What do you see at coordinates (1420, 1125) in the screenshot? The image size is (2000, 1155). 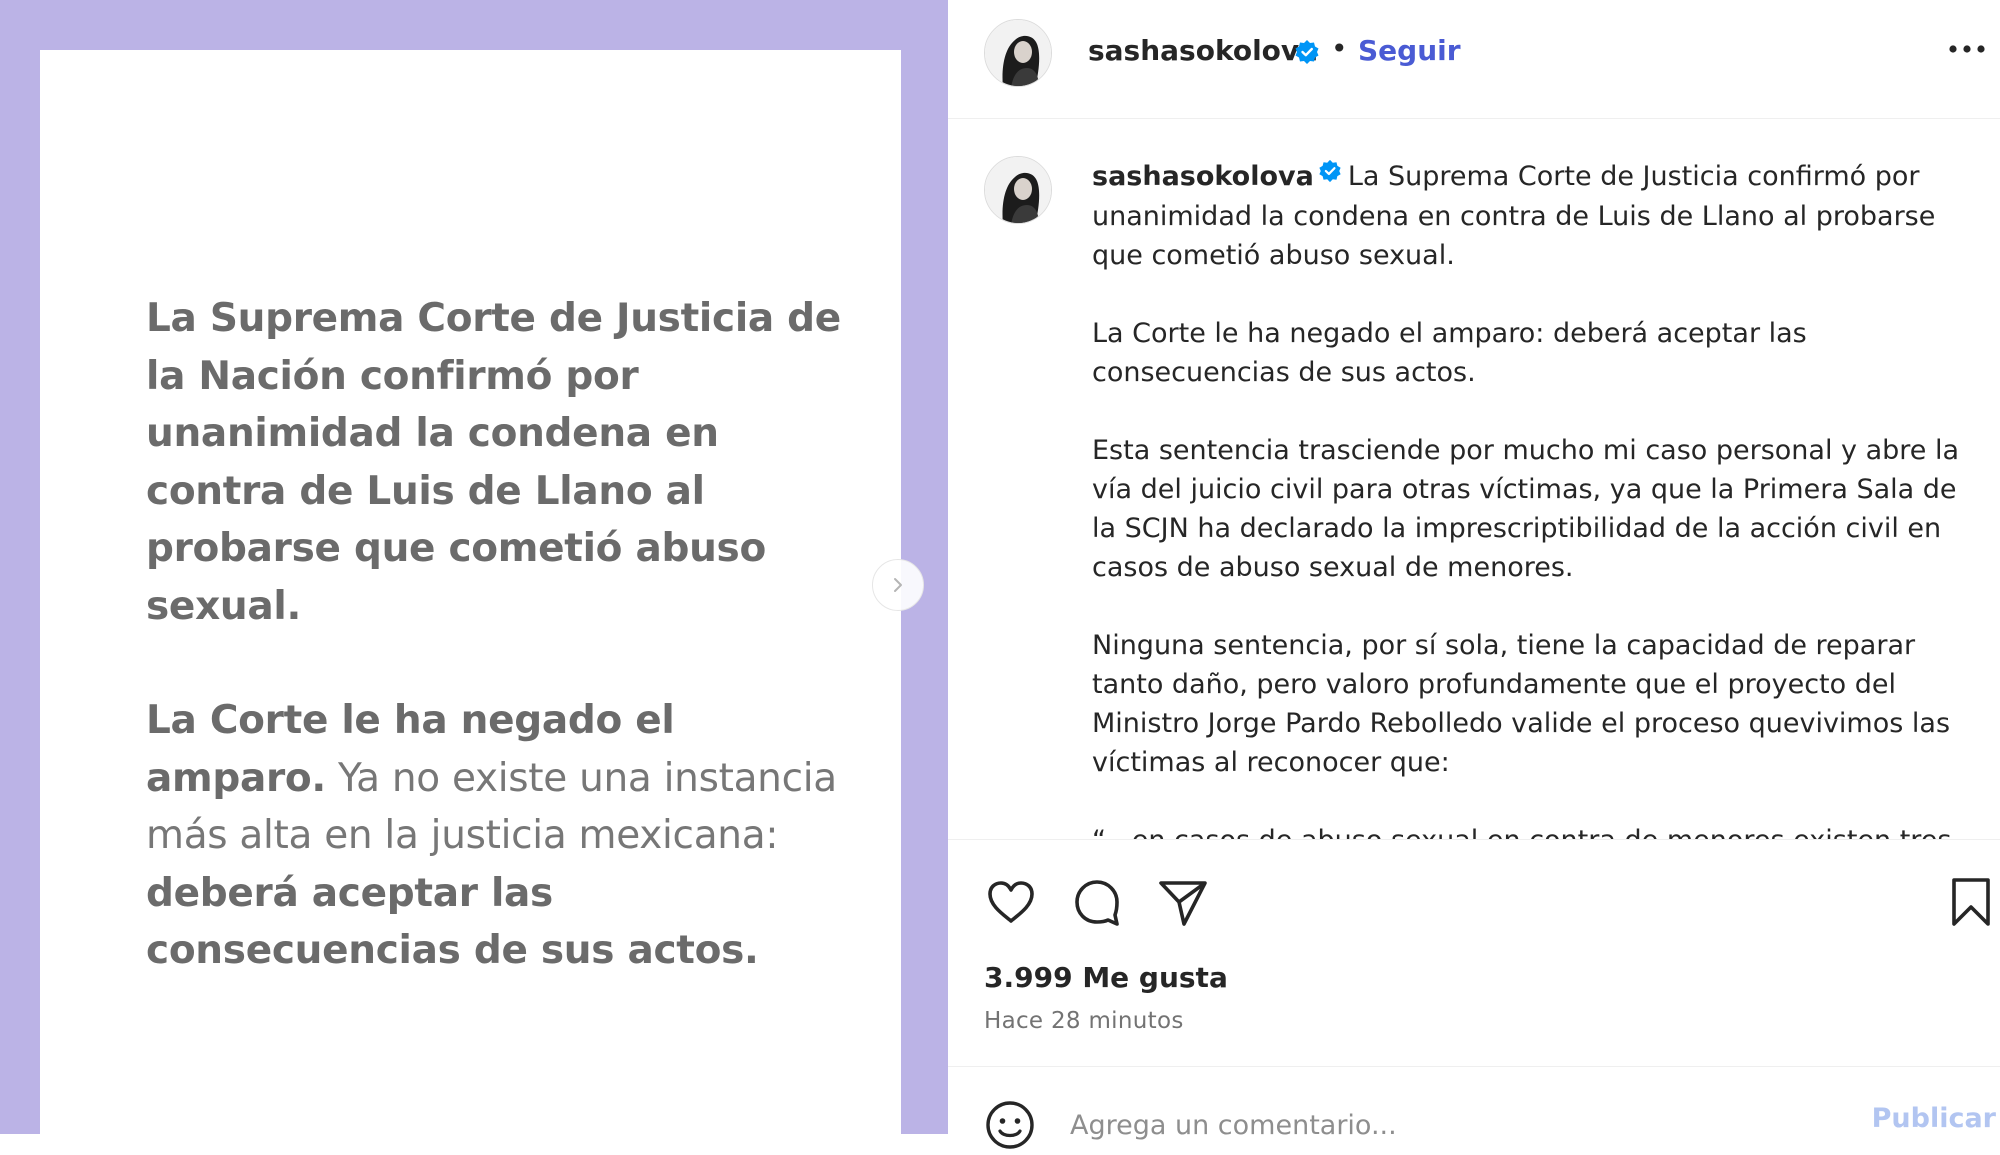 I see `comment-input` at bounding box center [1420, 1125].